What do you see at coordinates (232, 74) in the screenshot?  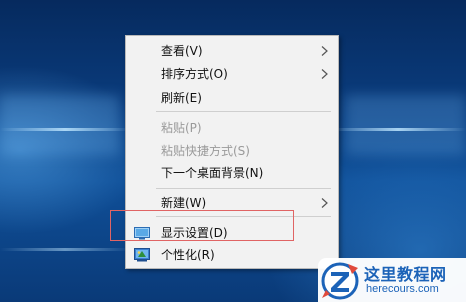 I see `menu-item-sort-by: 排序方式(O)` at bounding box center [232, 74].